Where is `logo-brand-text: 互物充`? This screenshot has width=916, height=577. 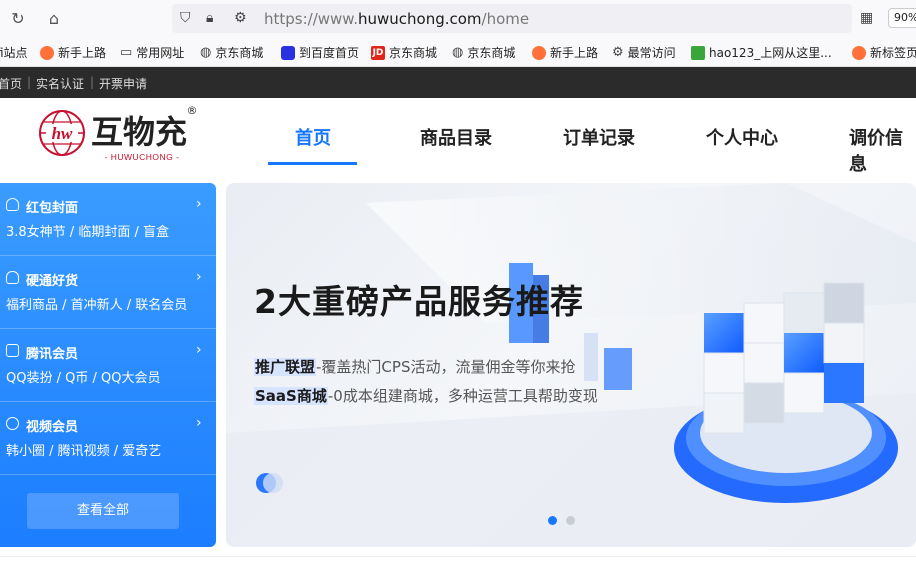
logo-brand-text: 互物充 is located at coordinates (139, 132).